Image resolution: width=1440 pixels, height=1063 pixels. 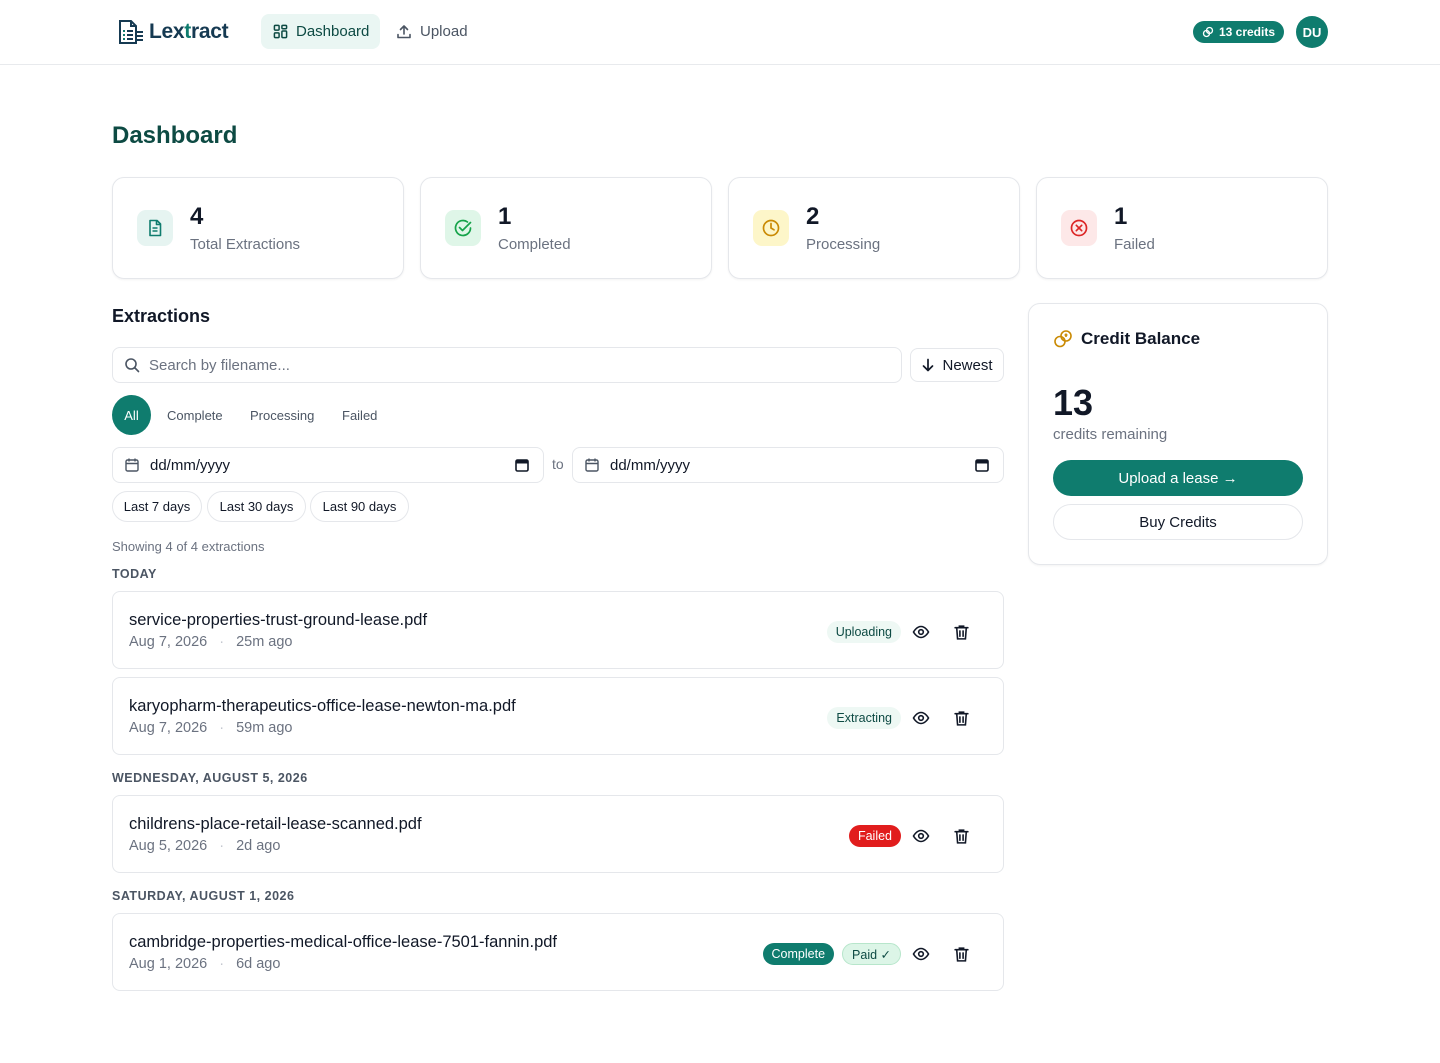 I want to click on app-logo: Lextract, so click(x=173, y=32).